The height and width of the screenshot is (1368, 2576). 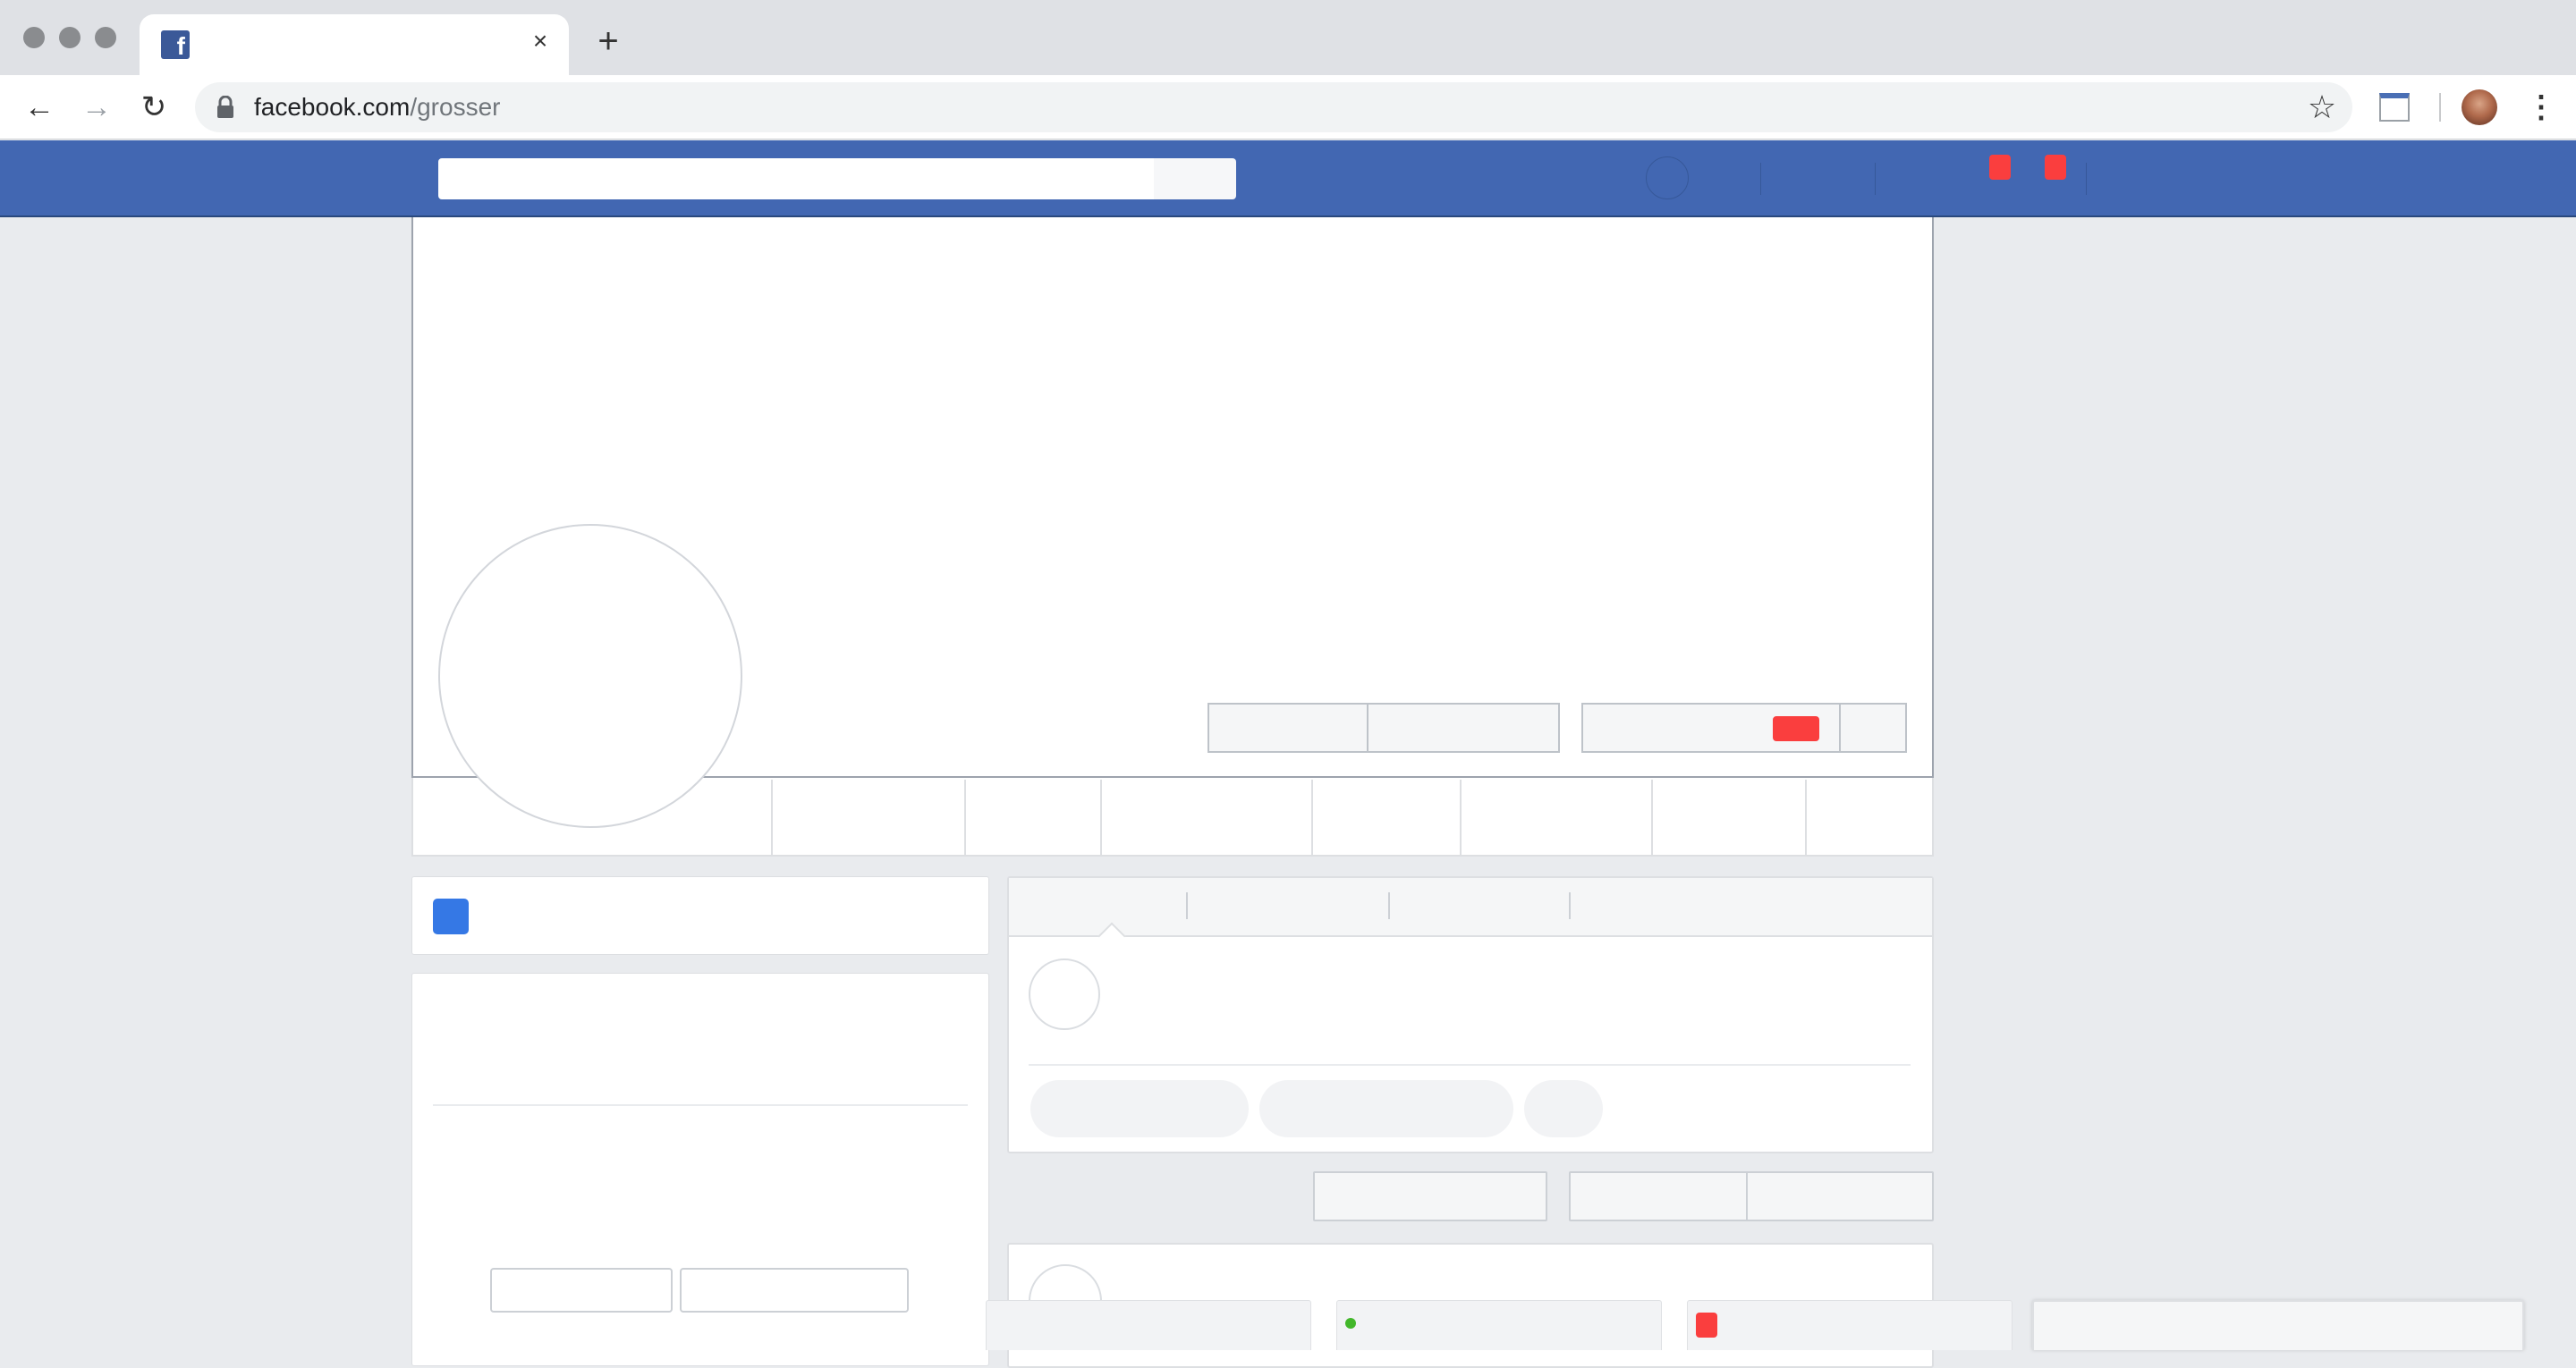 What do you see at coordinates (105, 37) in the screenshot?
I see `window-zoom-light` at bounding box center [105, 37].